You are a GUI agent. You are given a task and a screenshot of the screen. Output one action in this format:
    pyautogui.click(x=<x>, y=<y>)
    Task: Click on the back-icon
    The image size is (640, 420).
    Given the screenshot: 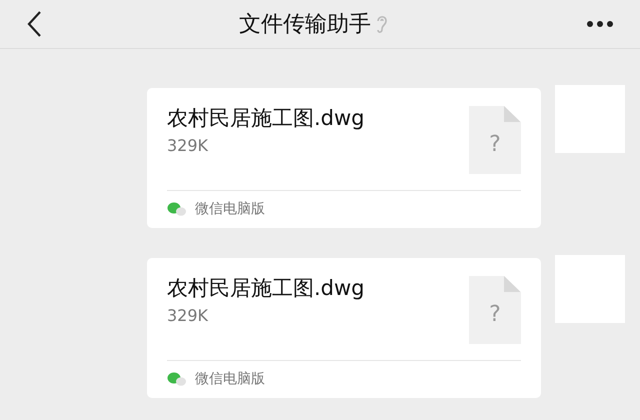 What is the action you would take?
    pyautogui.click(x=34, y=24)
    